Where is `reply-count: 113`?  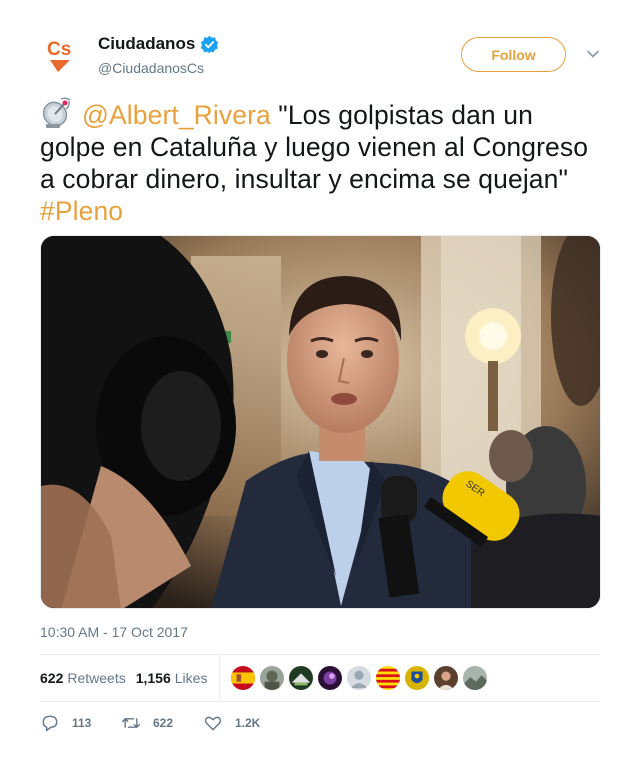
reply-count: 113 is located at coordinates (82, 723).